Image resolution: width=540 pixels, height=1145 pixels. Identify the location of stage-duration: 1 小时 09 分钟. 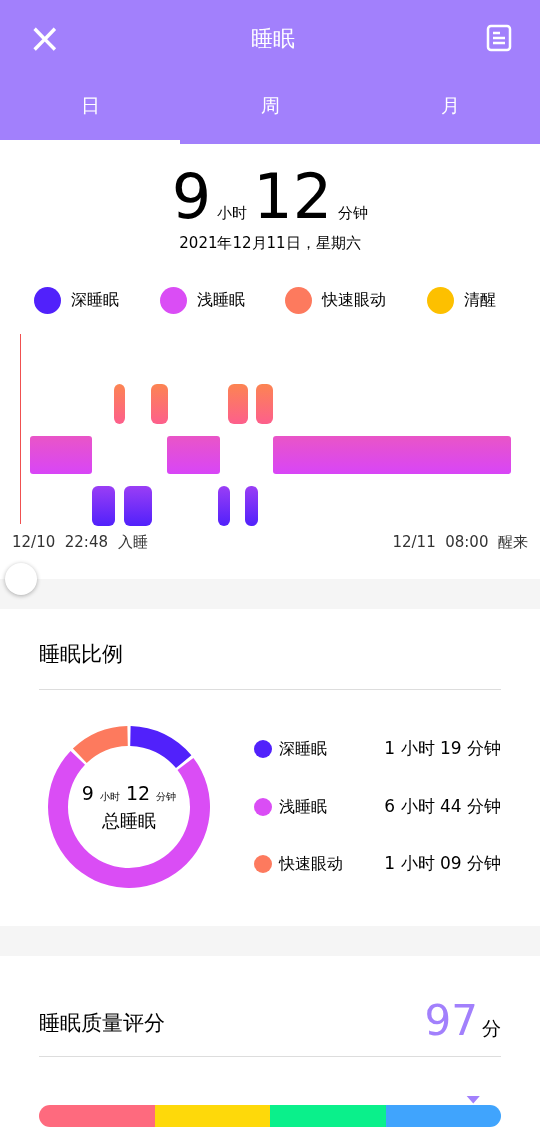
(442, 864).